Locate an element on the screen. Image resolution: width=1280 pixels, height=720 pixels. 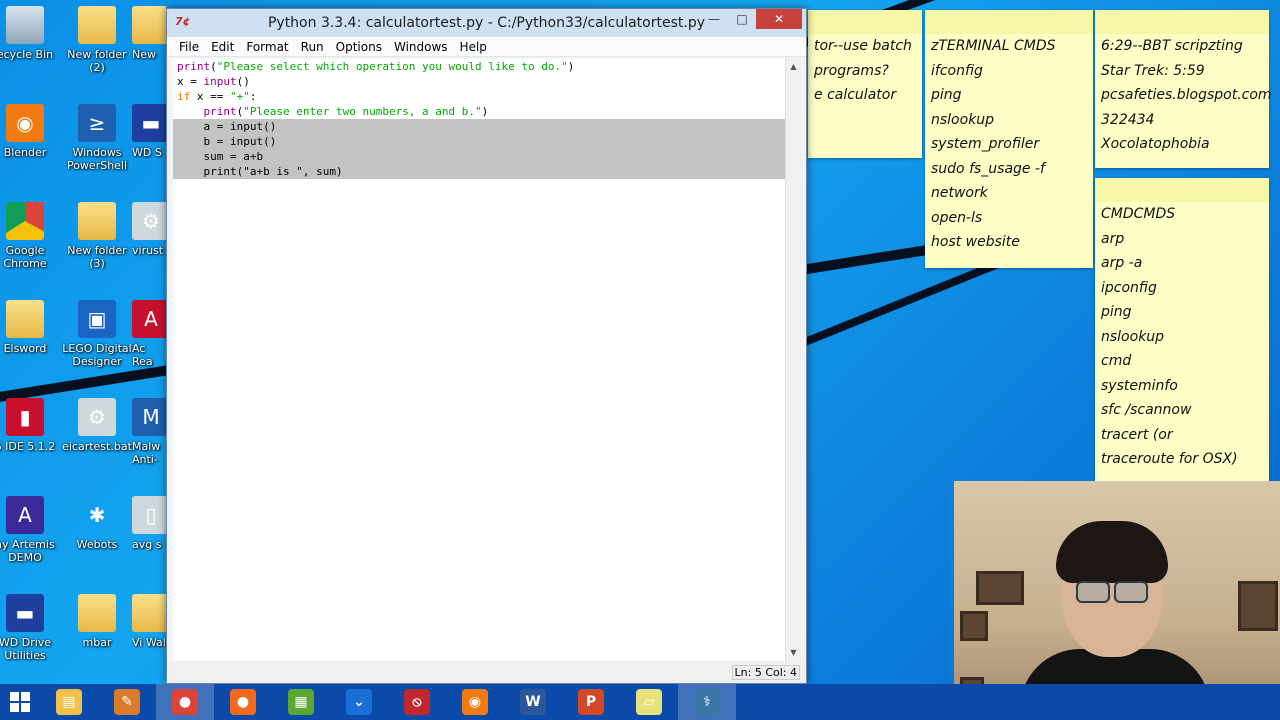
desktop-icon: ⚙ eicartest.bat is located at coordinates (97, 425).